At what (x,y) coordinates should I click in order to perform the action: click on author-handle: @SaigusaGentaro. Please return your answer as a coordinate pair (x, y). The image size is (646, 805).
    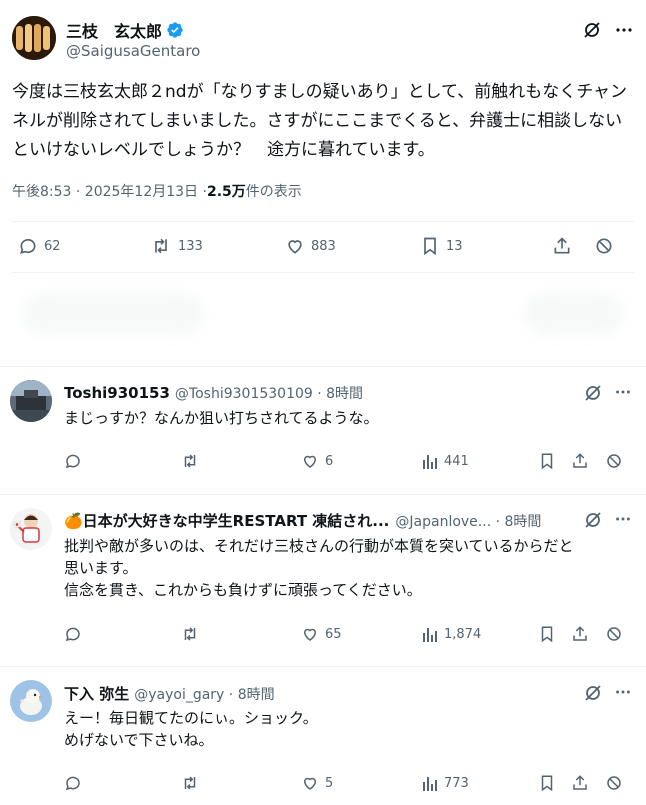
    Looking at the image, I should click on (133, 51).